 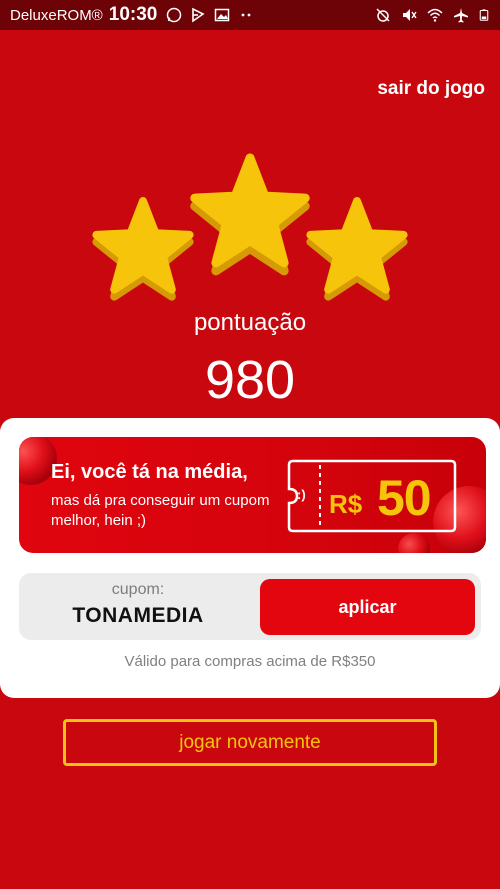 I want to click on mute-icon, so click(x=410, y=15).